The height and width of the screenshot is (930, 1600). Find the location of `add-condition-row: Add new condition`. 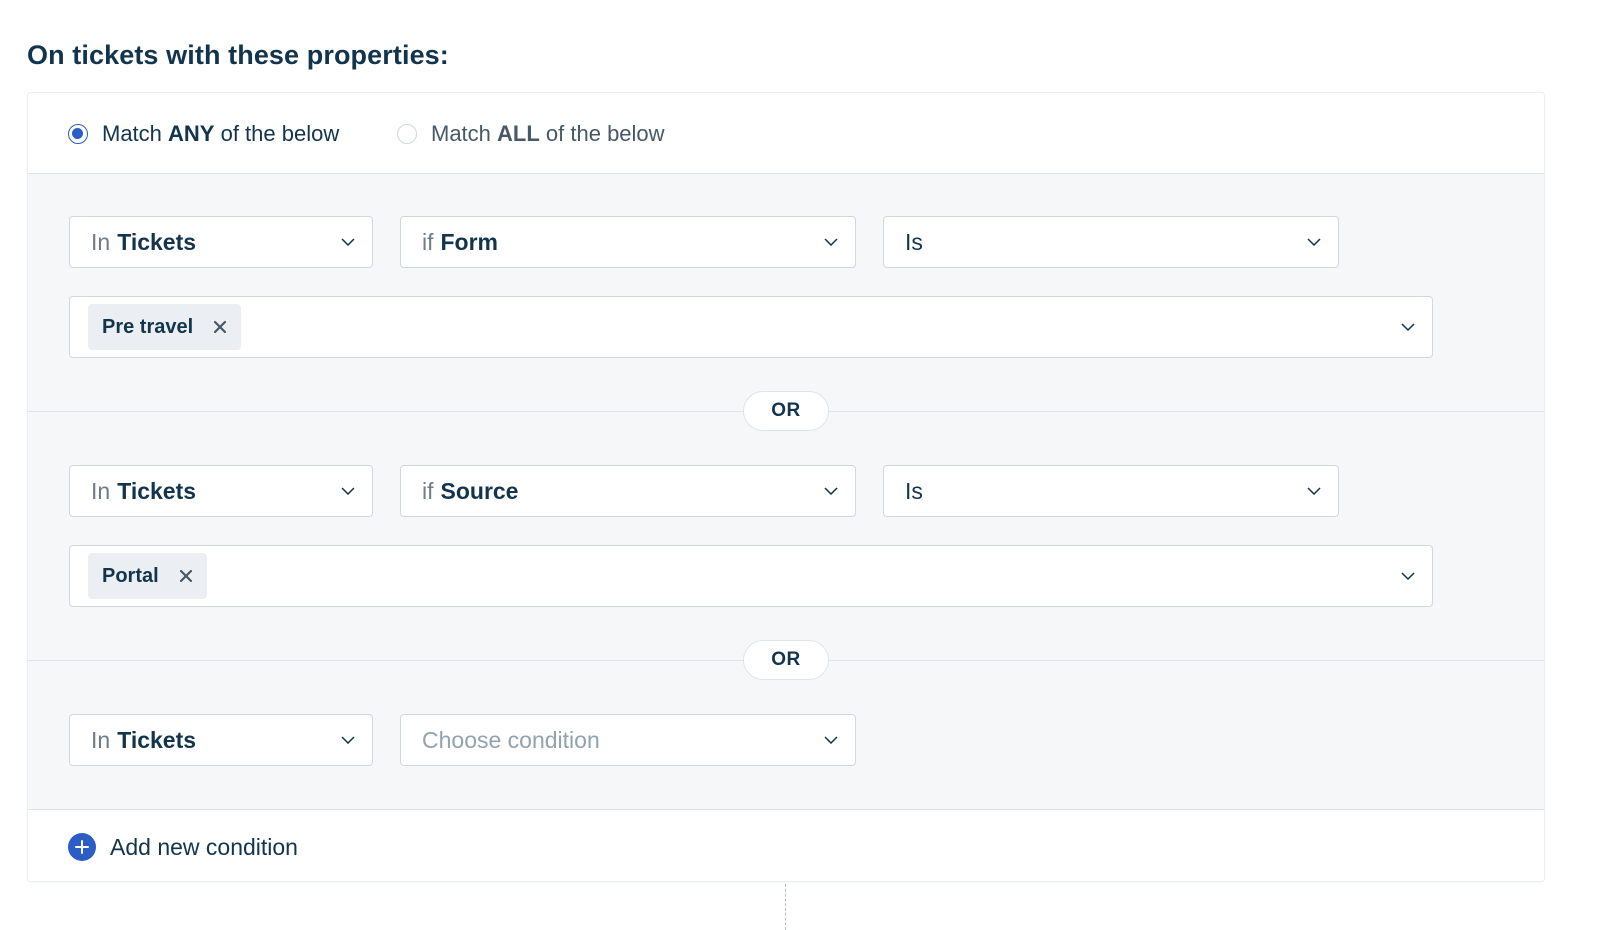

add-condition-row: Add new condition is located at coordinates (786, 846).